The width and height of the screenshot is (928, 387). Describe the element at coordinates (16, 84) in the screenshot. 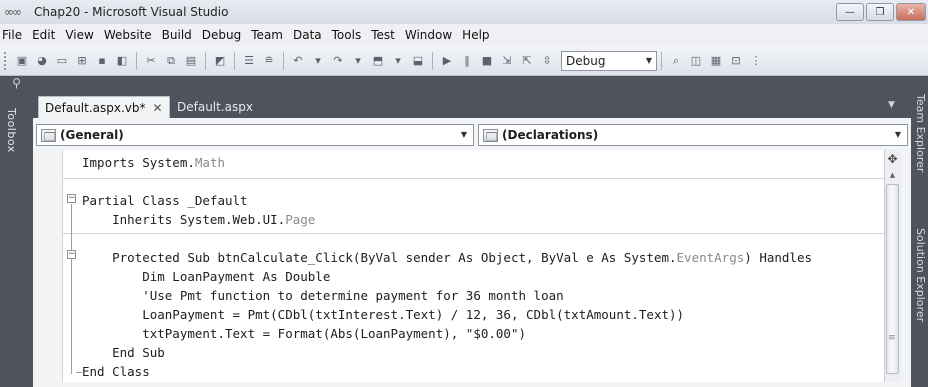

I see `toolbox-pin-icon: ⚲` at that location.